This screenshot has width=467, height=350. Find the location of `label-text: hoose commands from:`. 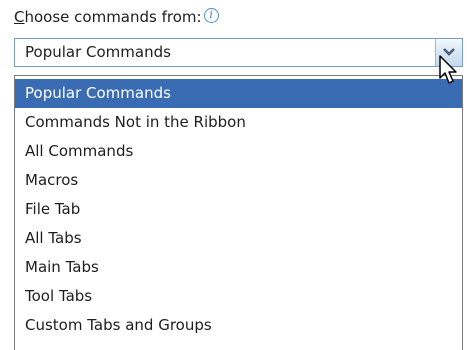

label-text: hoose commands from: is located at coordinates (113, 17).